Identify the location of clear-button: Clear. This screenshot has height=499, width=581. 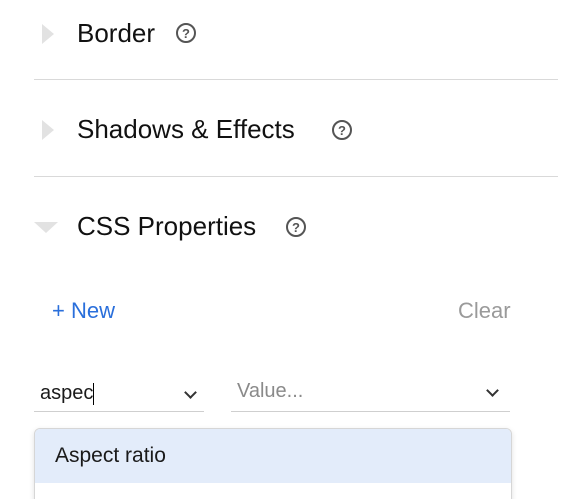
(484, 311).